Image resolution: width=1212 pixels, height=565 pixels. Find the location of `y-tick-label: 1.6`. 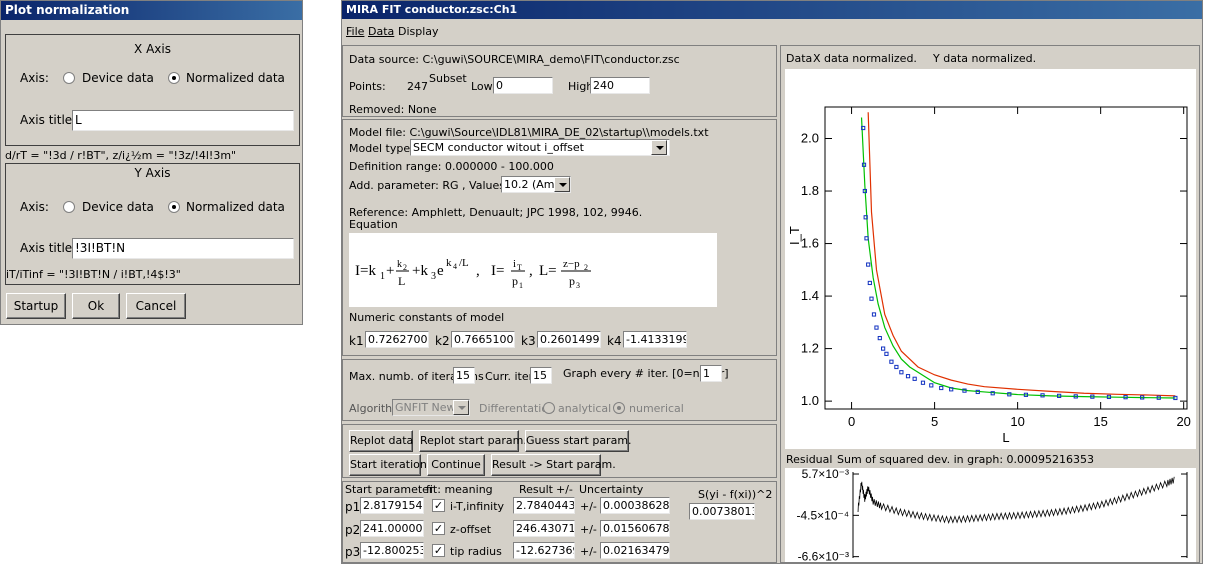

y-tick-label: 1.6 is located at coordinates (810, 243).